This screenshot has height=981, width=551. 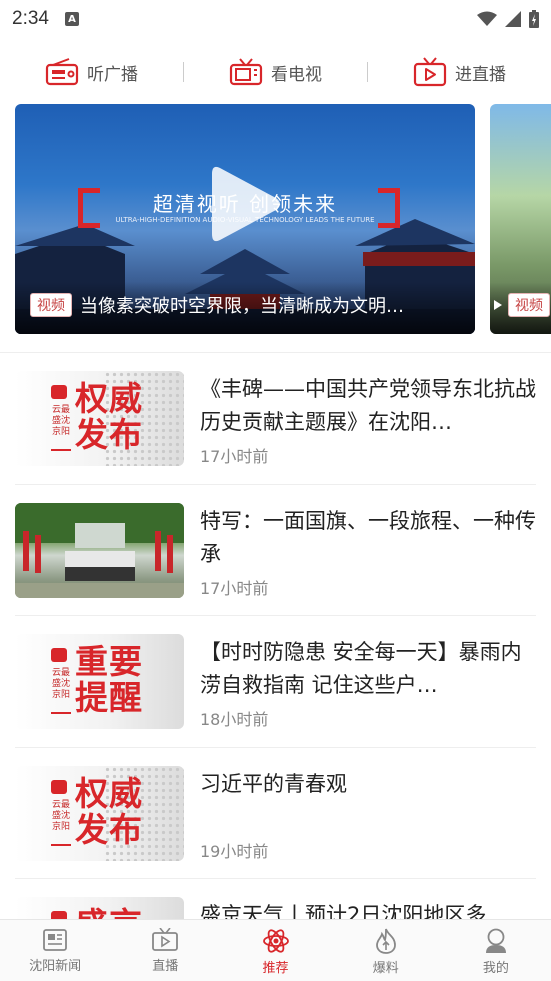 I want to click on quick-links-bar: 听广播 看电视 进直播, so click(x=275, y=72).